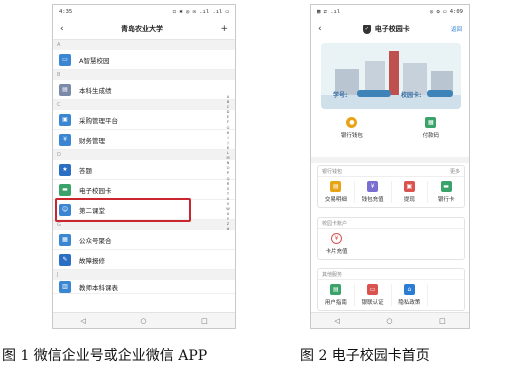 Image resolution: width=518 pixels, height=378 pixels. Describe the element at coordinates (335, 303) in the screenshot. I see `tile-label: 用户指南` at that location.